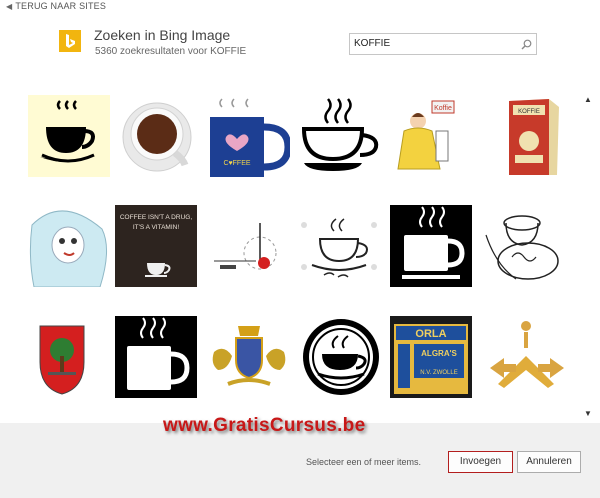 The height and width of the screenshot is (498, 600). Describe the element at coordinates (156, 227) in the screenshot. I see `dark-sign-line2: IT'S A VITAMIN!` at that location.